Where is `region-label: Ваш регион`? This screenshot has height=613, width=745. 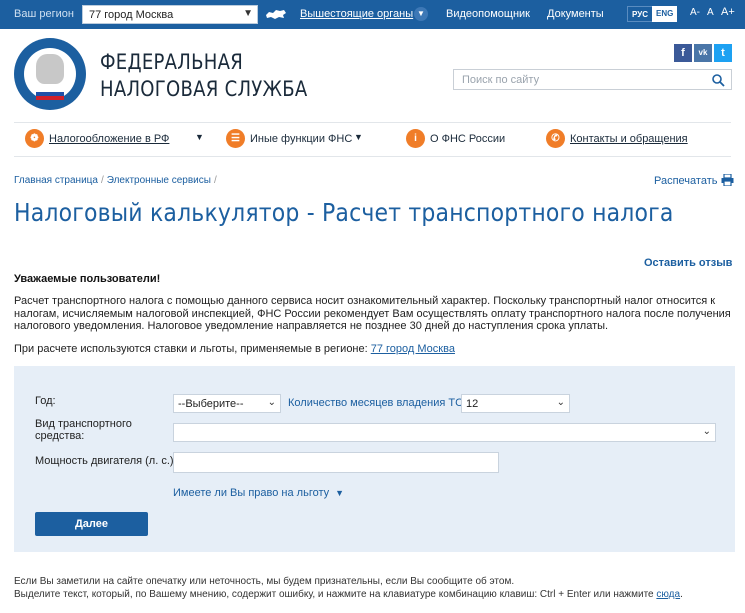
region-label: Ваш регион is located at coordinates (44, 14).